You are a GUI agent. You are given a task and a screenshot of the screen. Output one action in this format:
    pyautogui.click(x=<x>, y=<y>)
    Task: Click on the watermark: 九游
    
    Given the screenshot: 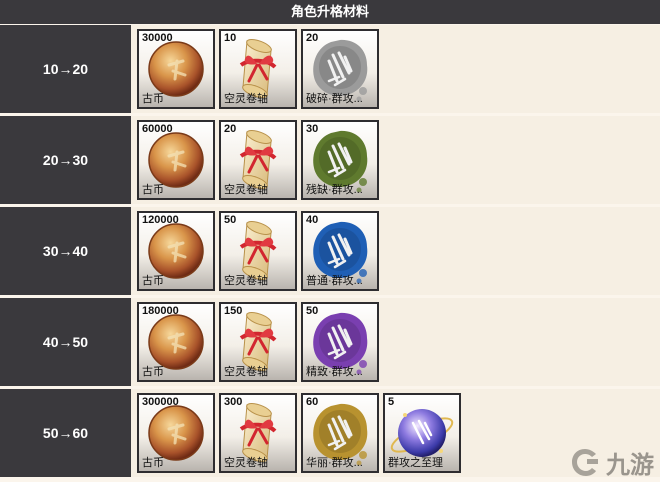 What is the action you would take?
    pyautogui.click(x=611, y=462)
    